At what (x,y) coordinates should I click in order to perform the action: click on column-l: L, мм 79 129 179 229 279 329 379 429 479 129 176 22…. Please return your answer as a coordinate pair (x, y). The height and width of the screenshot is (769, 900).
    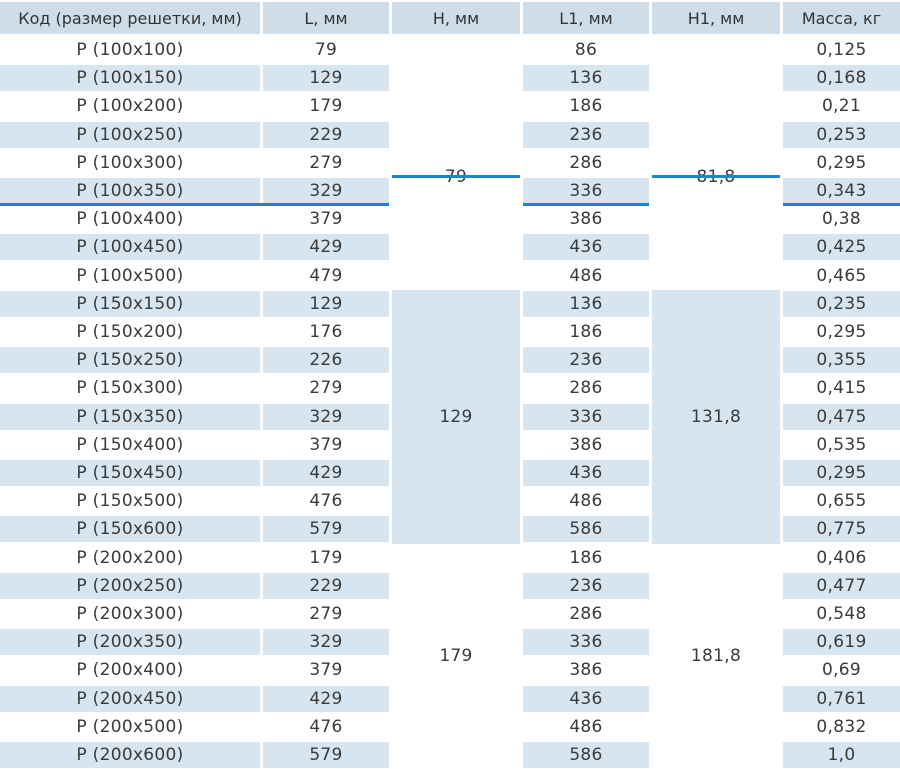
    Looking at the image, I should click on (326, 384).